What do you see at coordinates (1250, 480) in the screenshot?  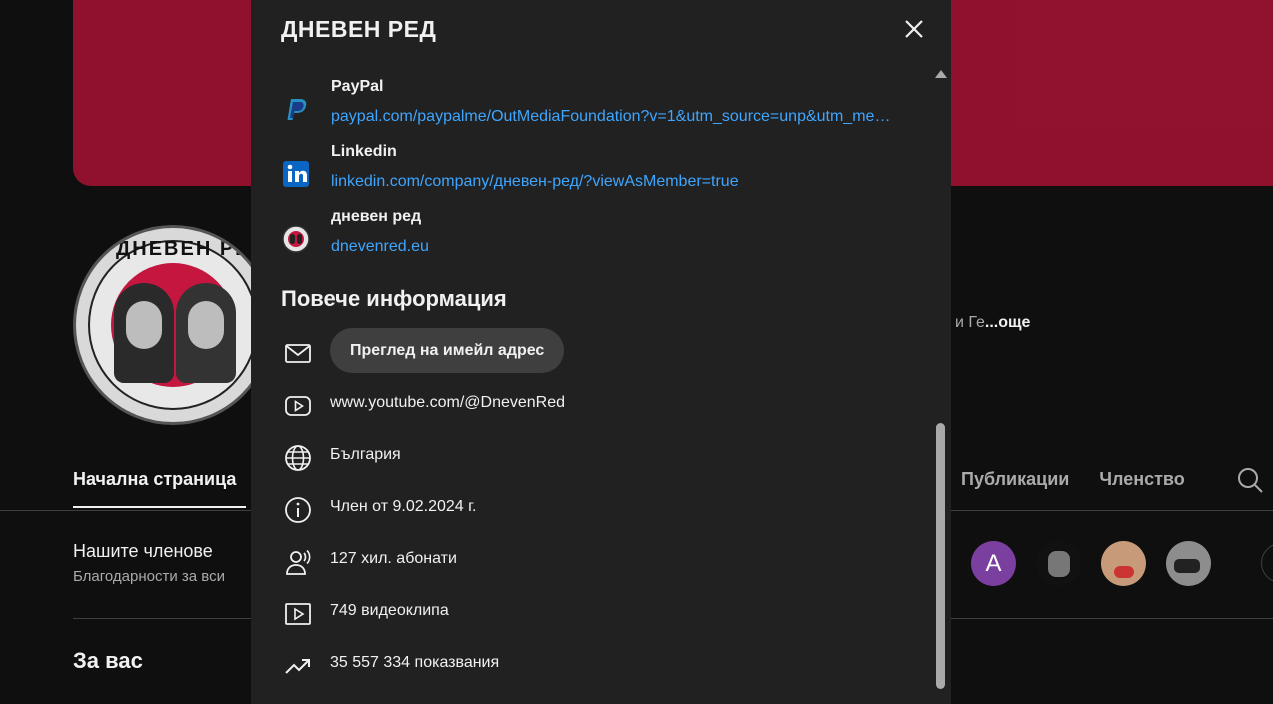 I see `search-icon` at bounding box center [1250, 480].